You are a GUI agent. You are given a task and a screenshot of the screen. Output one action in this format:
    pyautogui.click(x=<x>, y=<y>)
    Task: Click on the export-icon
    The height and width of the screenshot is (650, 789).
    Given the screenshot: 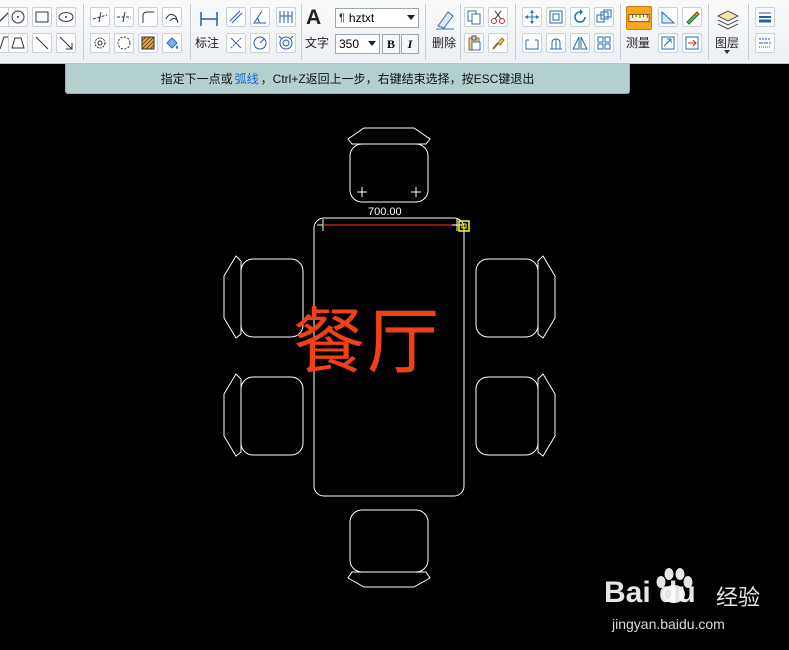 What is the action you would take?
    pyautogui.click(x=692, y=43)
    